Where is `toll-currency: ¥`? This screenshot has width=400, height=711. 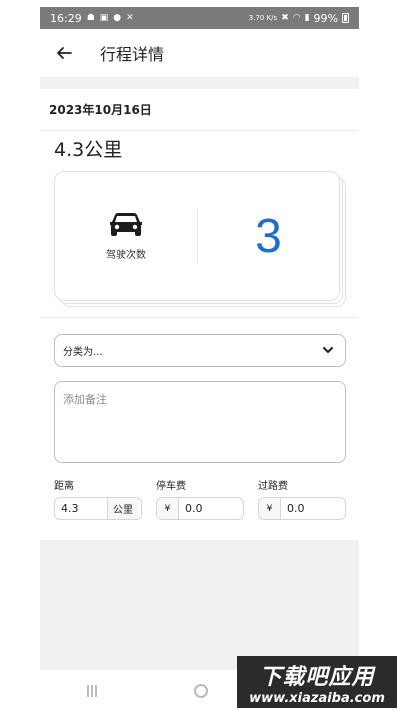
toll-currency: ¥ is located at coordinates (270, 508).